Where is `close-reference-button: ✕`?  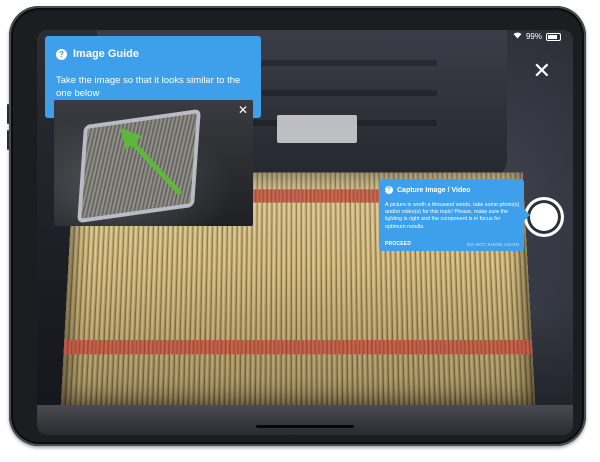 close-reference-button: ✕ is located at coordinates (243, 110).